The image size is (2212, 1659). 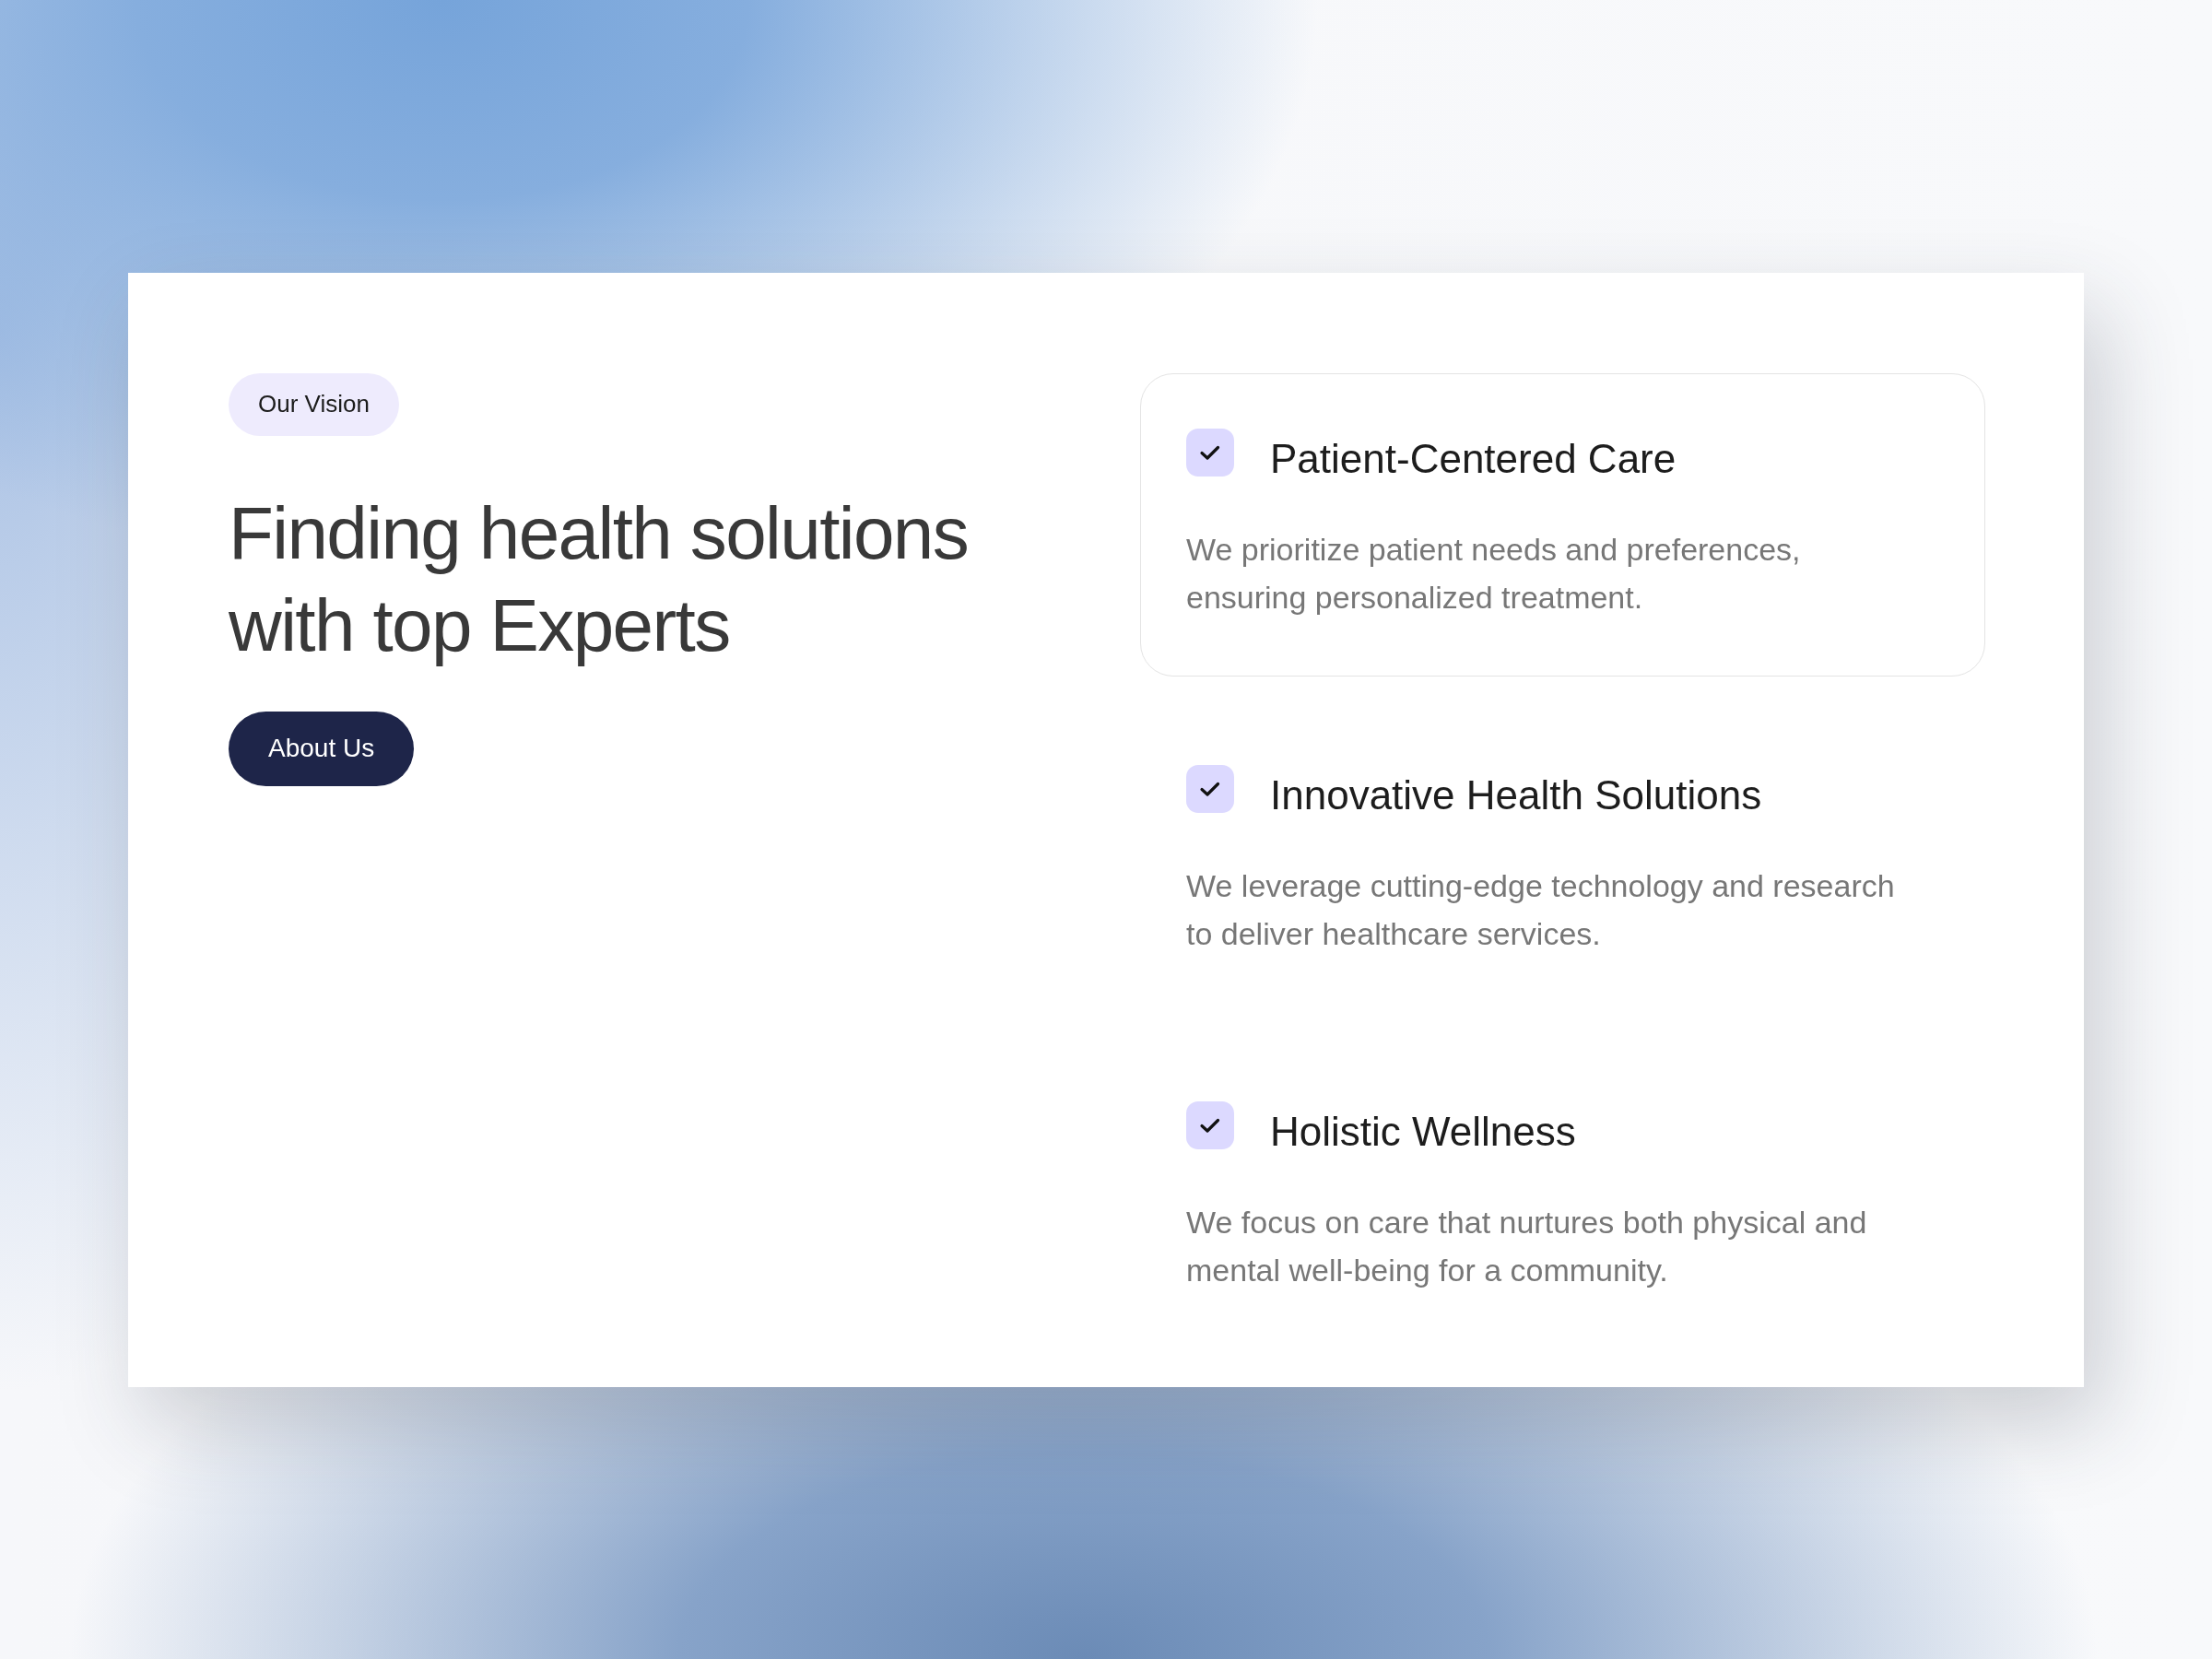 What do you see at coordinates (1494, 573) in the screenshot?
I see `feature-description: We prioritize patient needs and preferences, ensuring personalized treatment.` at bounding box center [1494, 573].